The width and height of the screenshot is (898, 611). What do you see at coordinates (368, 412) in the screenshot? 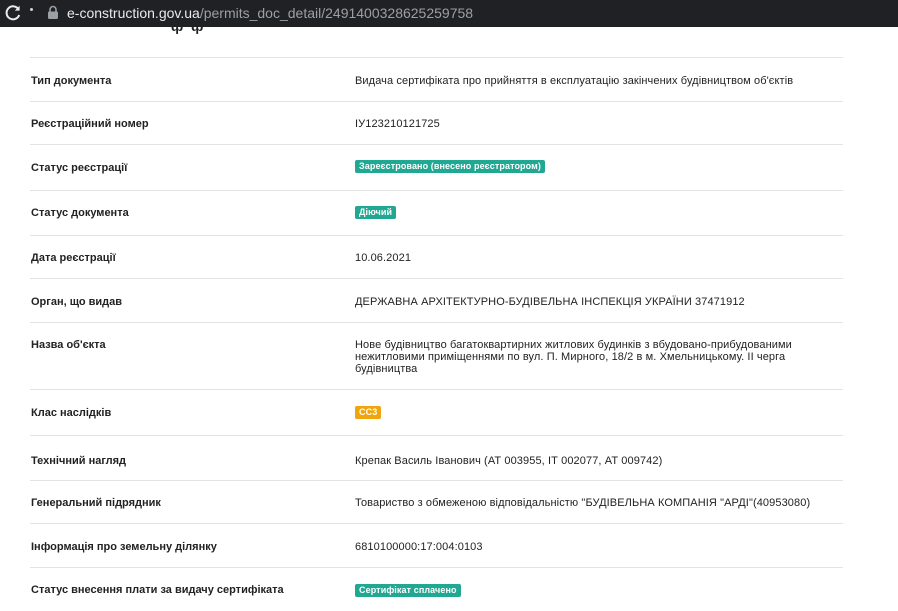
I see `class-badge: СС3` at bounding box center [368, 412].